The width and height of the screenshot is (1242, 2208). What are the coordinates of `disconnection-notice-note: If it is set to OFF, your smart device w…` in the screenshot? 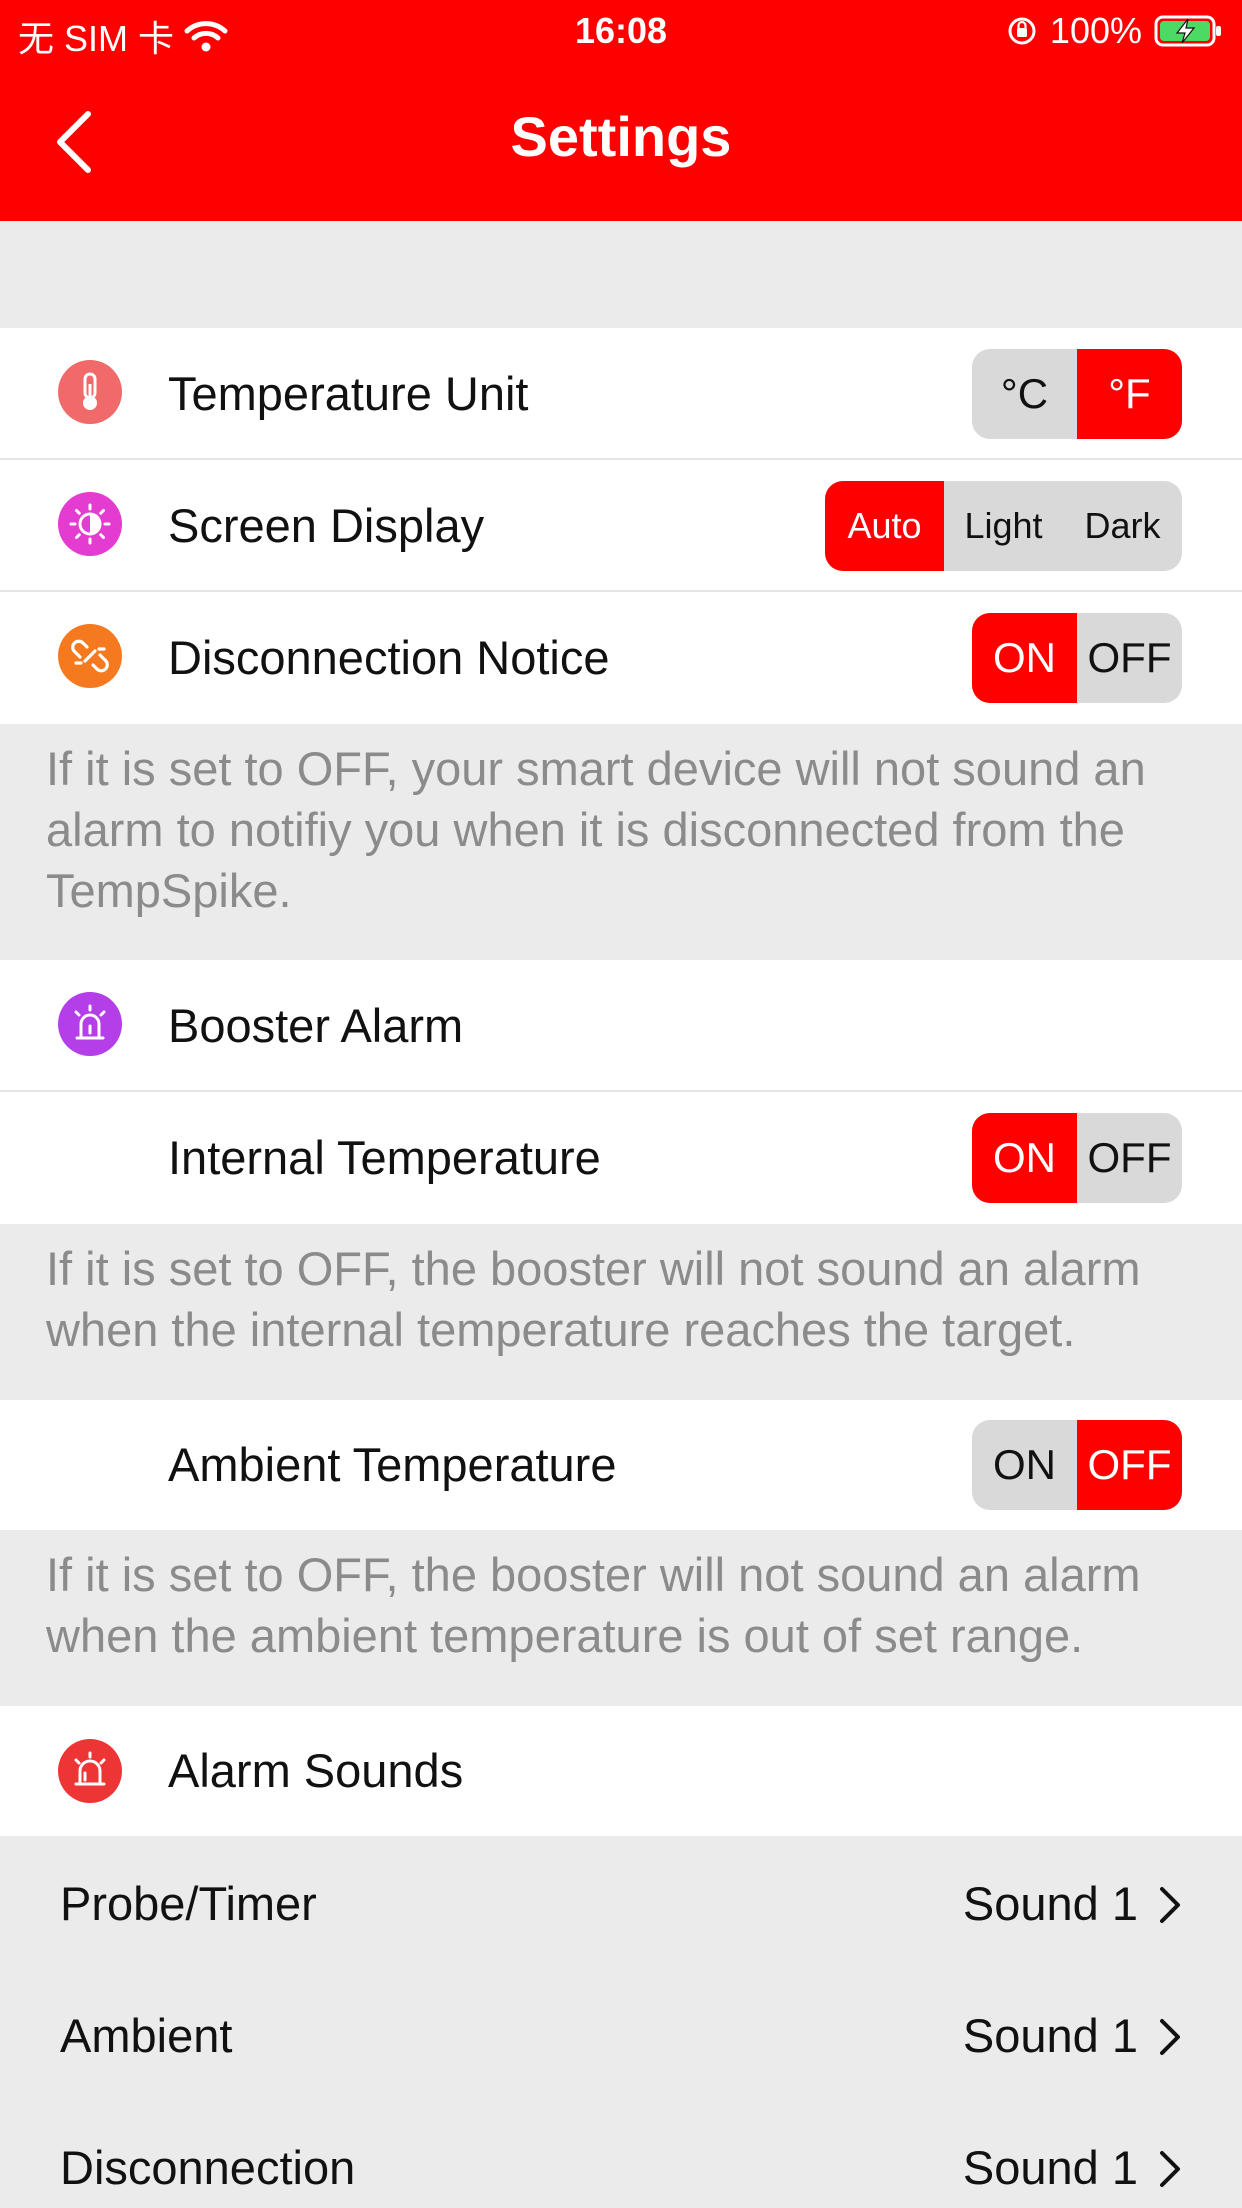 It's located at (621, 842).